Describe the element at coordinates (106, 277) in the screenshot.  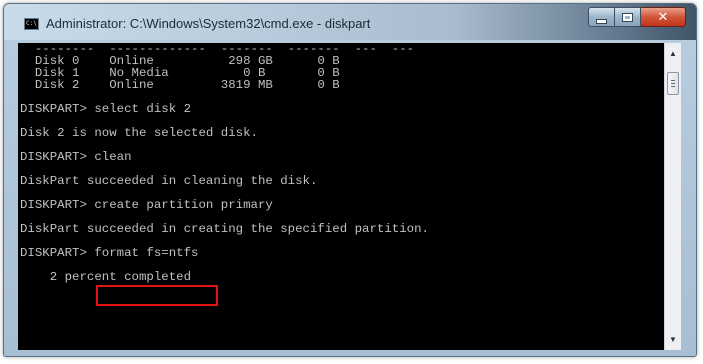
I see `console-line: 2 percent completed` at that location.